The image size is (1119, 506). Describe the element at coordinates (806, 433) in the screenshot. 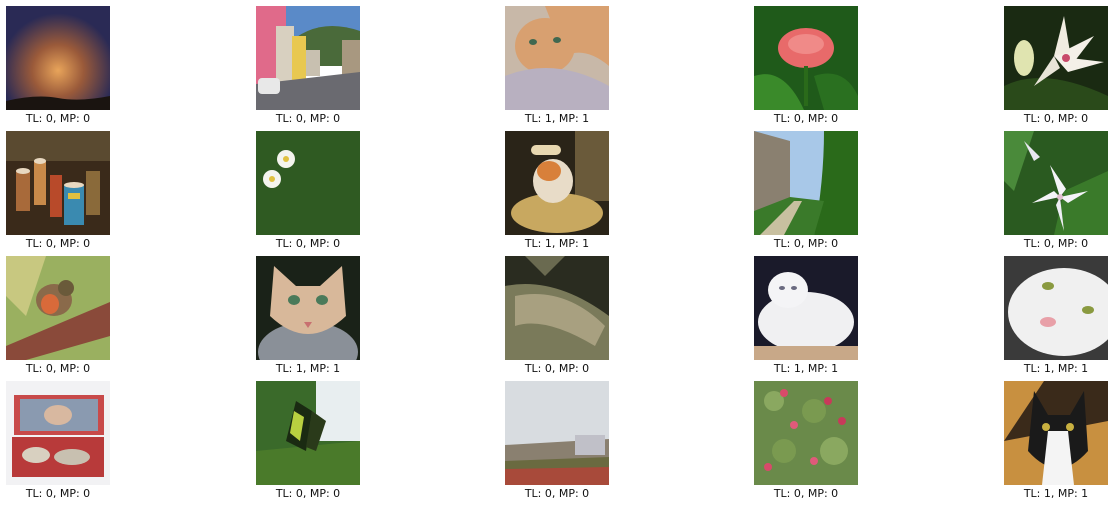

I see `flower-bush-image` at that location.